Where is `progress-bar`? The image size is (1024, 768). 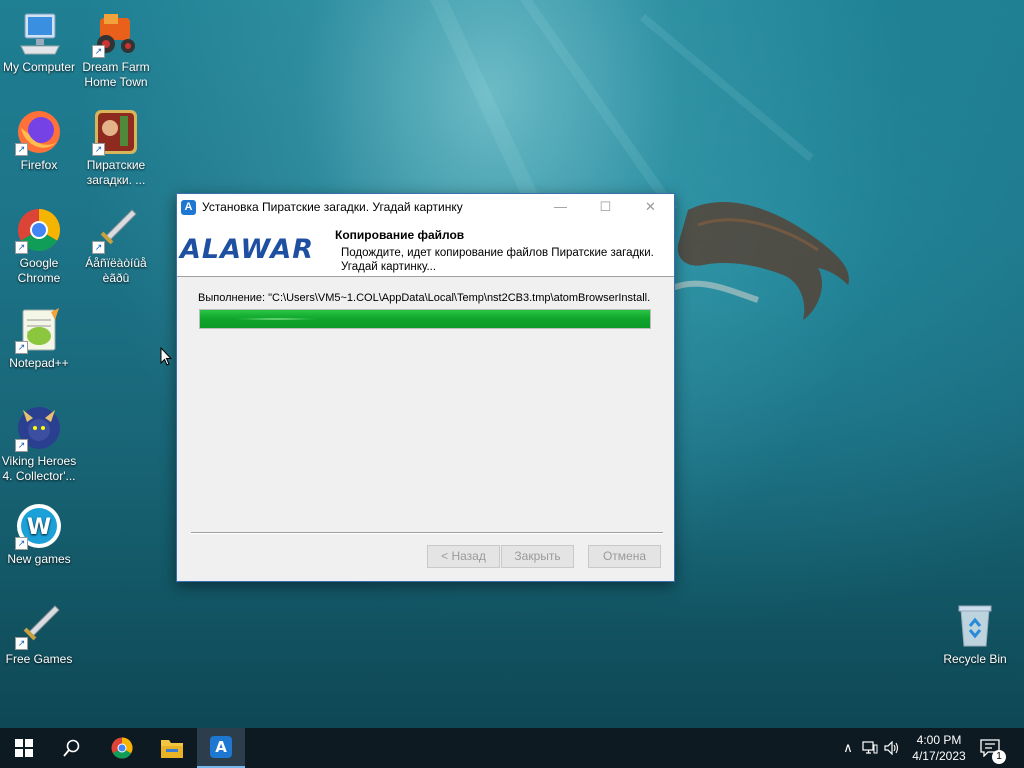 progress-bar is located at coordinates (425, 319).